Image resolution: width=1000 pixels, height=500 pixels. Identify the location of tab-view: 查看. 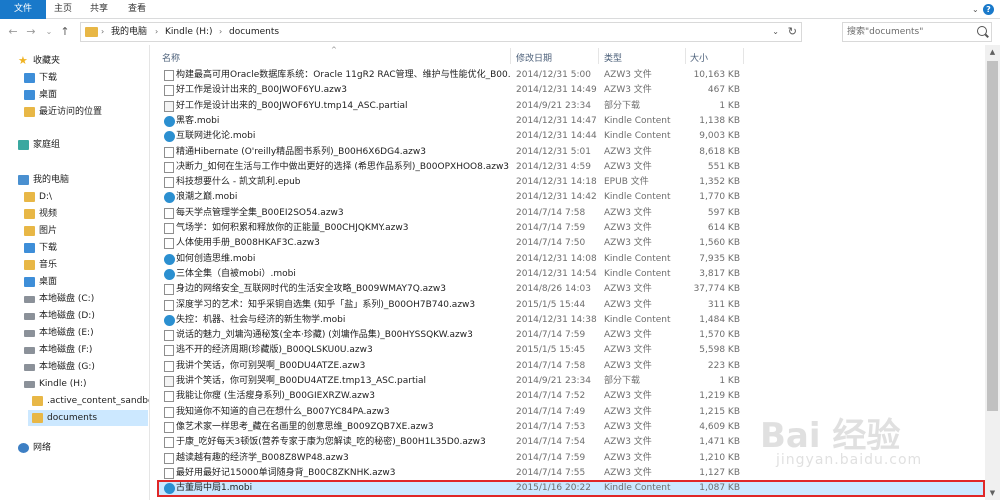
(137, 9).